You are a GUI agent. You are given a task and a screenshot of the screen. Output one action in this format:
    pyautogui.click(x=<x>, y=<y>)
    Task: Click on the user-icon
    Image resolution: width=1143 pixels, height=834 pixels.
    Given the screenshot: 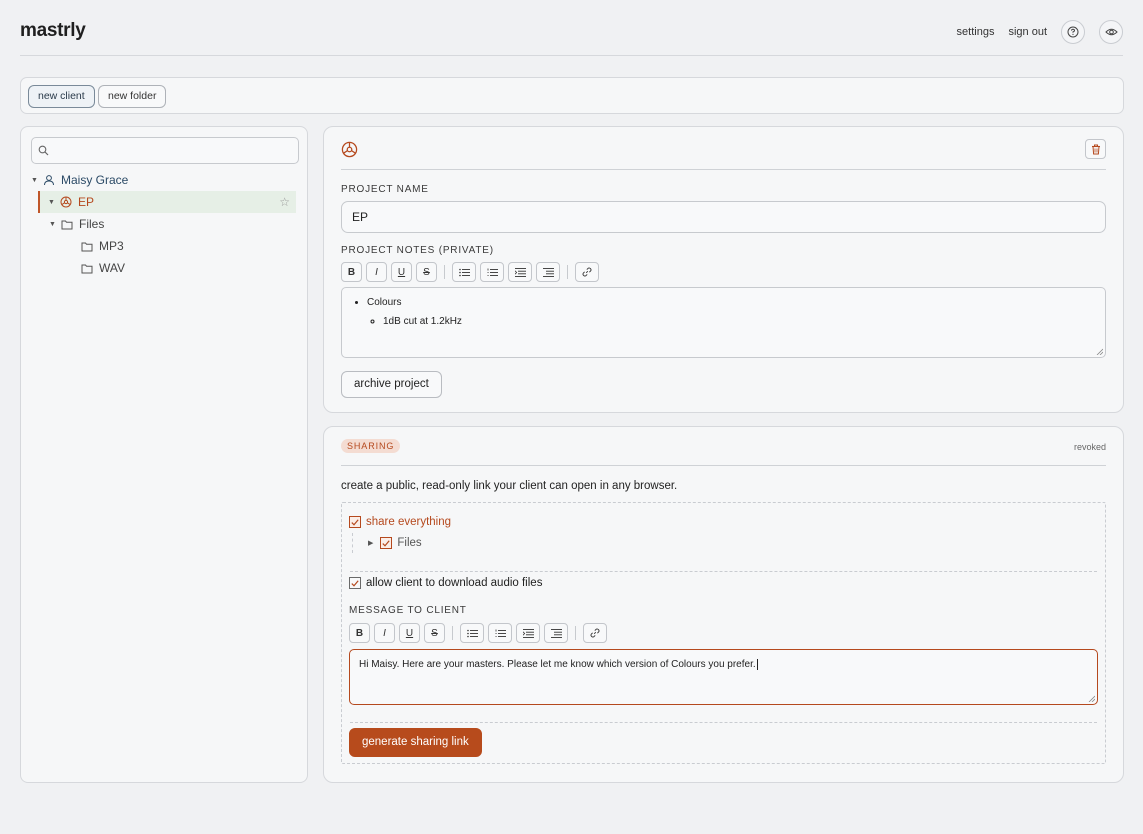 What is the action you would take?
    pyautogui.click(x=49, y=180)
    